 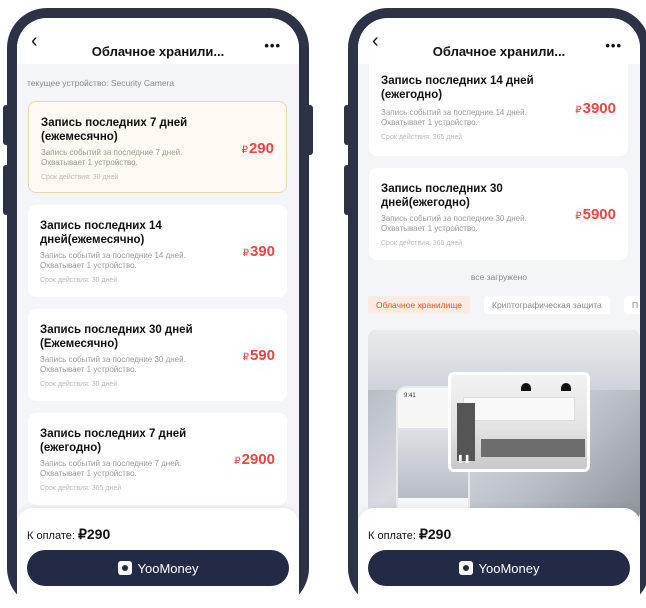 What do you see at coordinates (262, 355) in the screenshot?
I see `price-value: 590` at bounding box center [262, 355].